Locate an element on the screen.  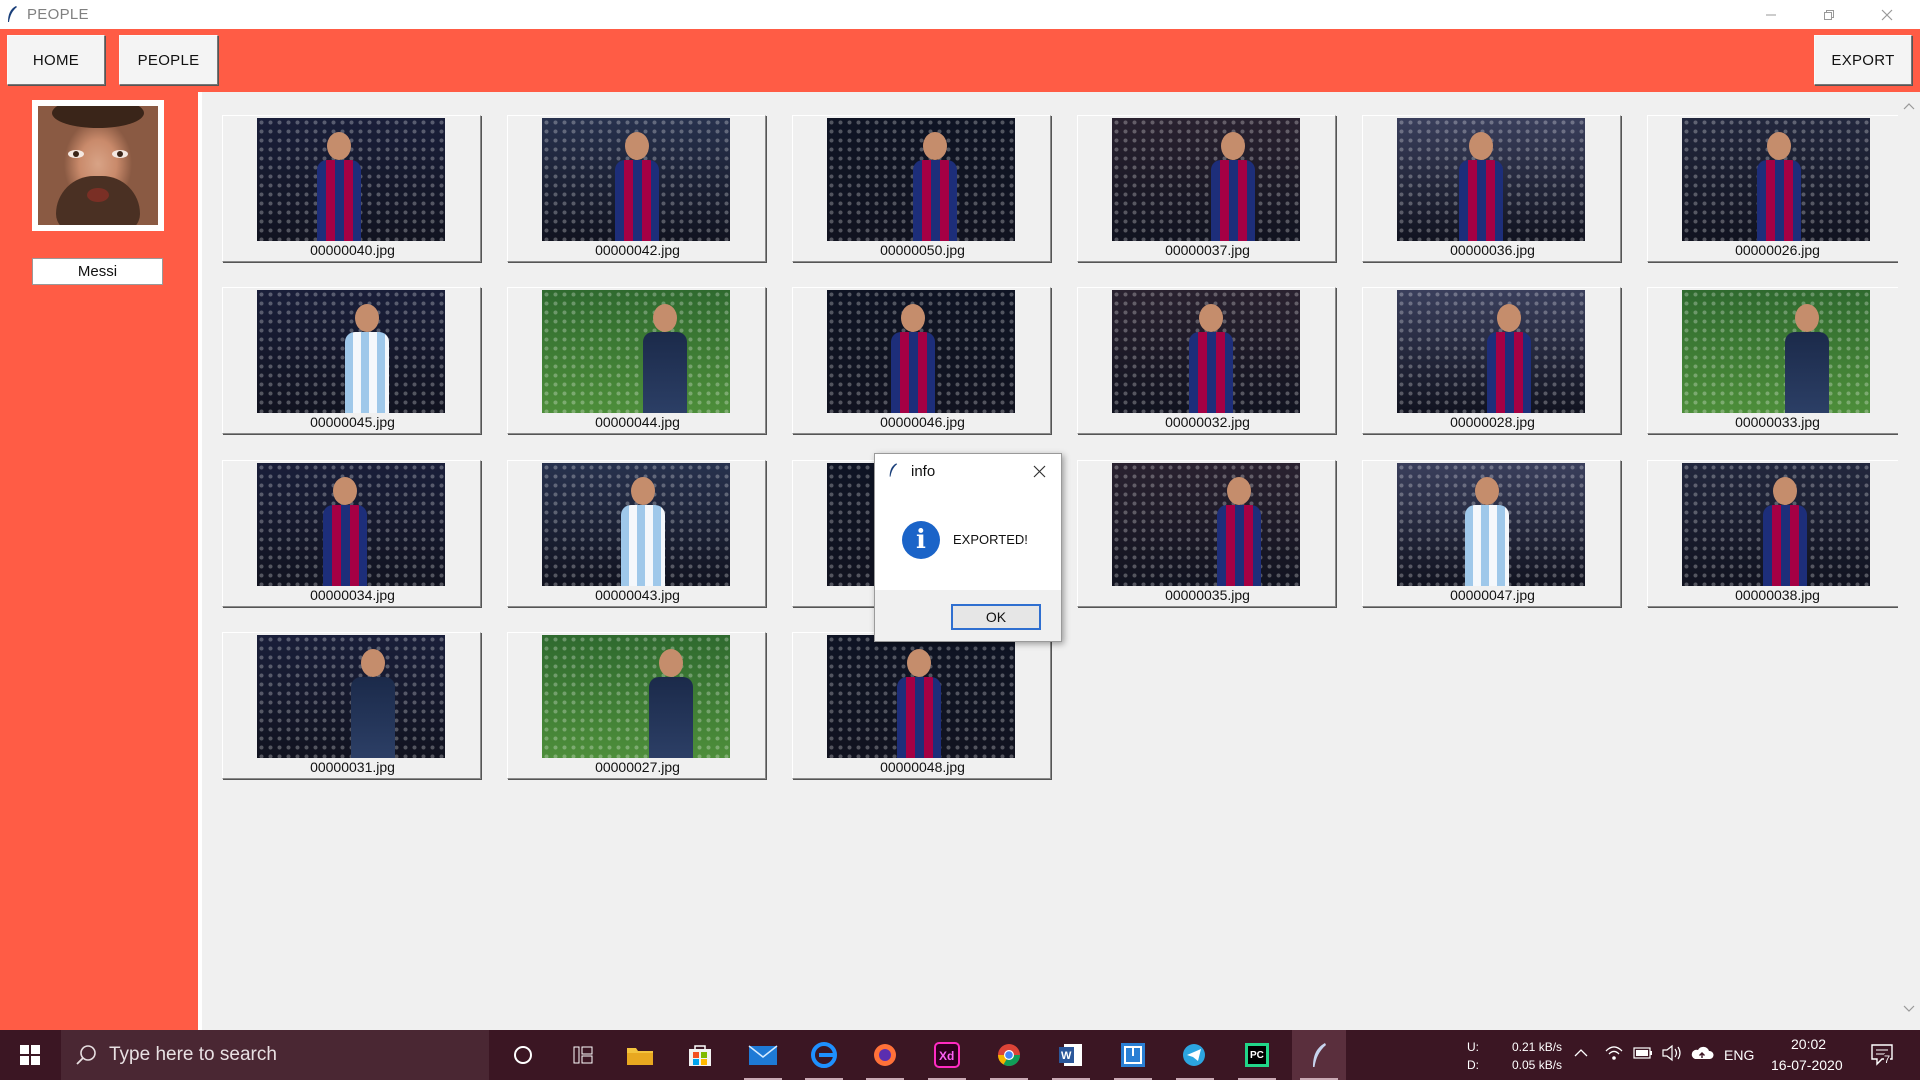
image-thumbnail: 00000027.jpg is located at coordinates (636, 705).